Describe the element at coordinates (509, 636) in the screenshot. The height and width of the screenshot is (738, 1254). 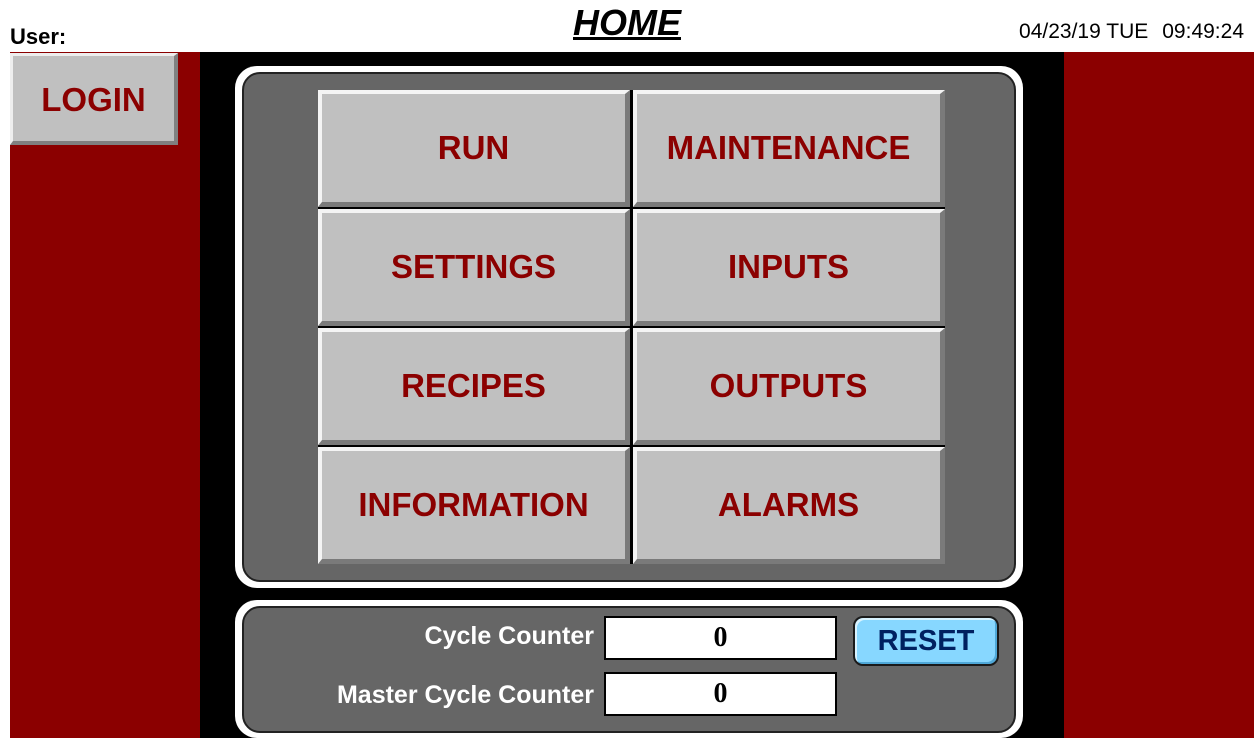
I see `cycle-counter-label: Cycle Counter` at that location.